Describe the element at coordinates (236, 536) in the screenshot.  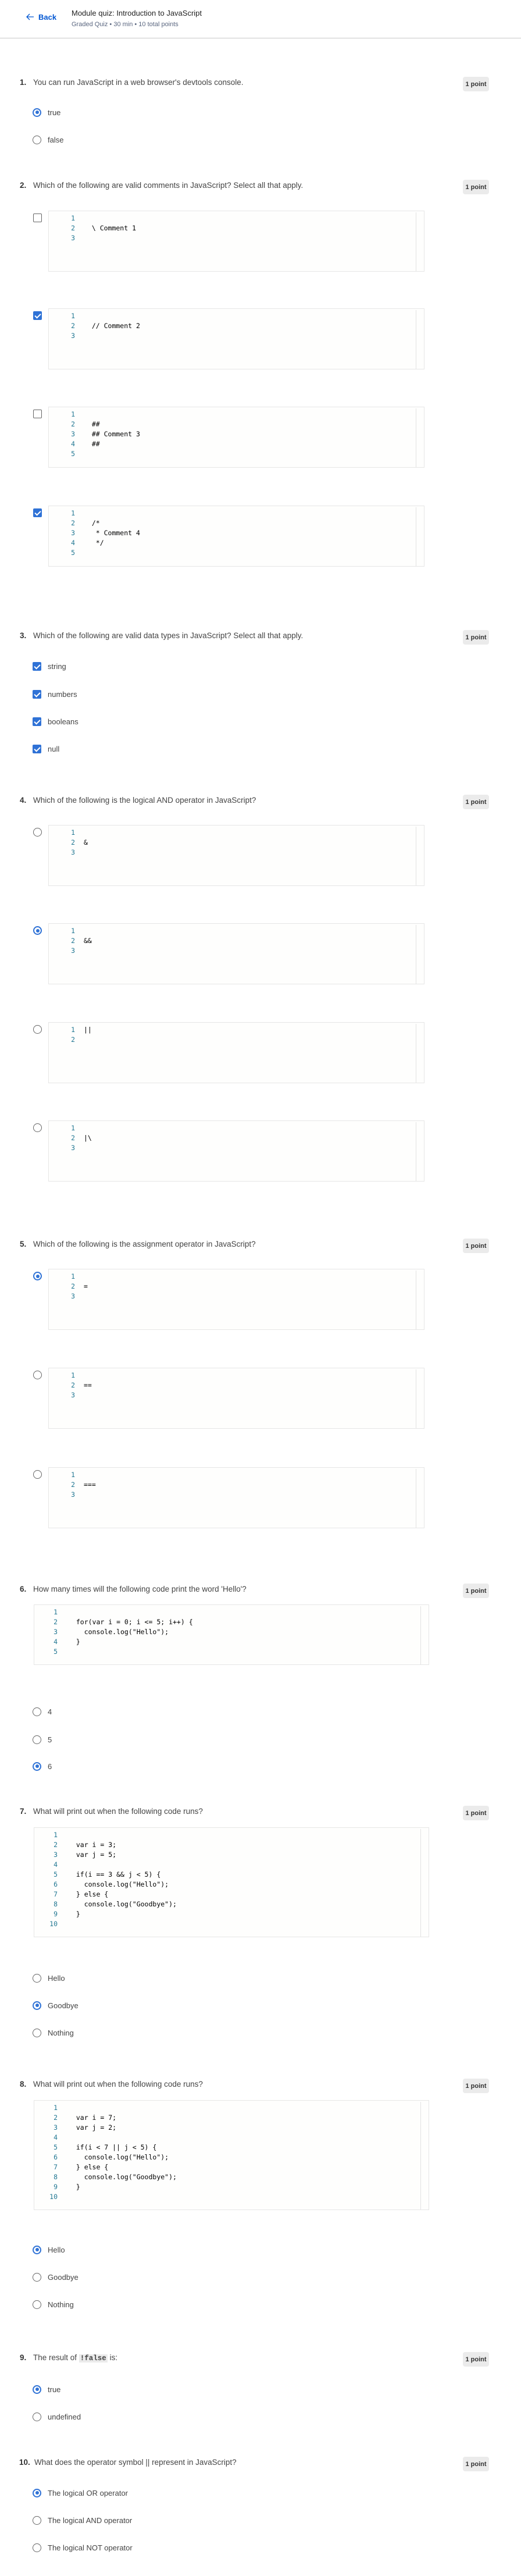
I see `code-editor: 12 /* 3 * Comment 44 */5` at that location.